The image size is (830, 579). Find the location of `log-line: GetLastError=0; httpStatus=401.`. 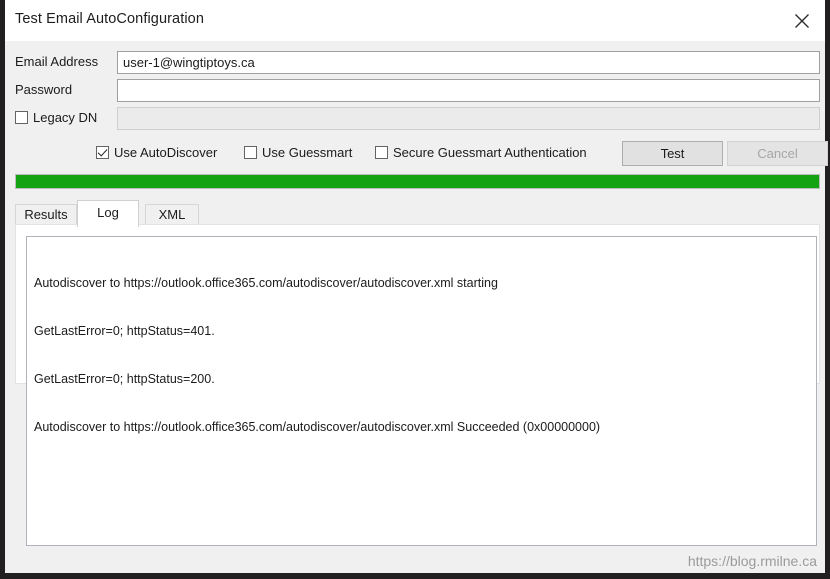

log-line: GetLastError=0; httpStatus=401. is located at coordinates (124, 331).